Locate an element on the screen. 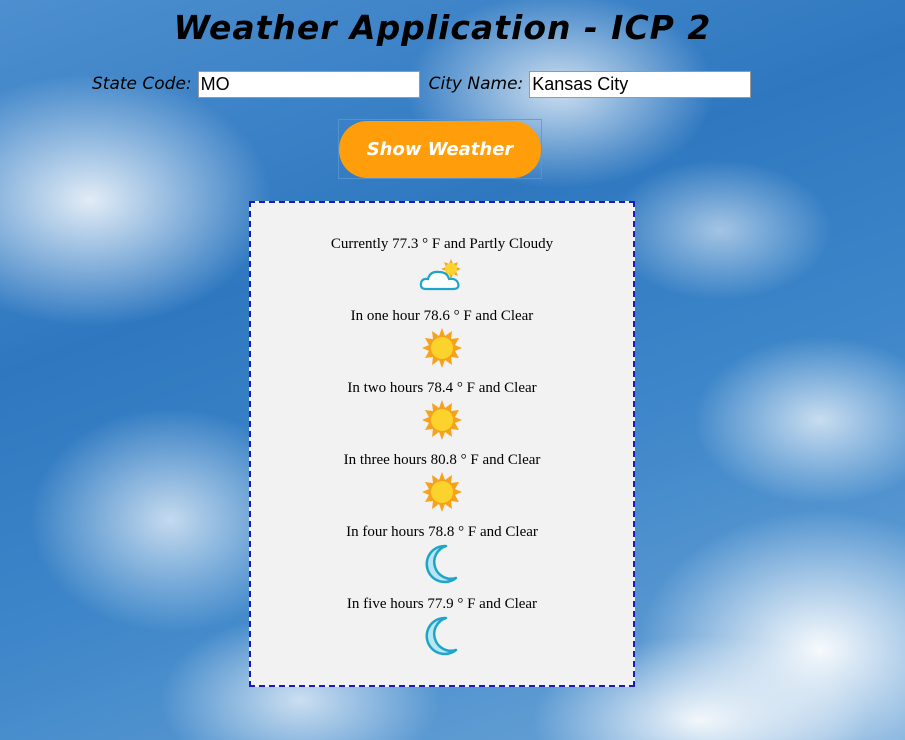 This screenshot has height=740, width=905. forecast-entry-hour-5: In five hours 77.9 ° F and Clear is located at coordinates (442, 631).